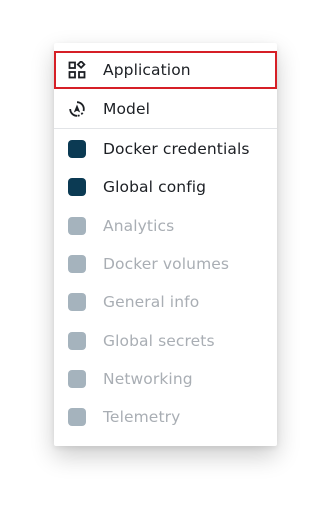  Describe the element at coordinates (159, 341) in the screenshot. I see `menu-item-label: Global secrets` at that location.